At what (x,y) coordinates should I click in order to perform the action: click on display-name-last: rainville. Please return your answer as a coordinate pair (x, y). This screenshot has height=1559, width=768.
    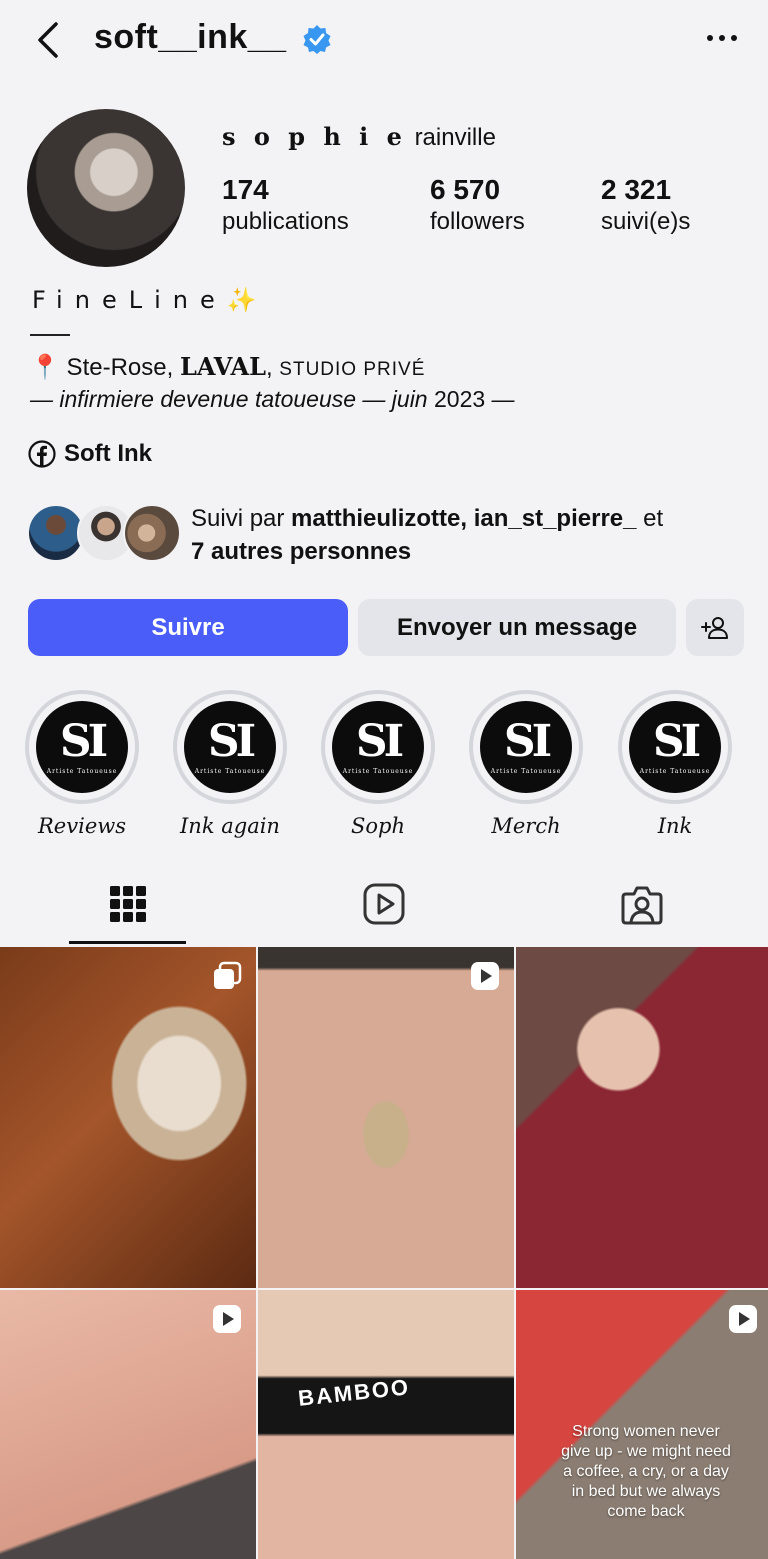
    Looking at the image, I should click on (455, 137).